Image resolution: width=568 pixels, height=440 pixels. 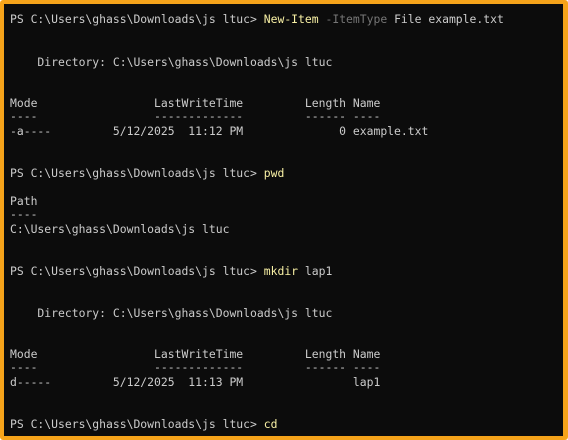 I want to click on path-value: C:\Users\ghass\Downloads\js ltuc, so click(x=120, y=229).